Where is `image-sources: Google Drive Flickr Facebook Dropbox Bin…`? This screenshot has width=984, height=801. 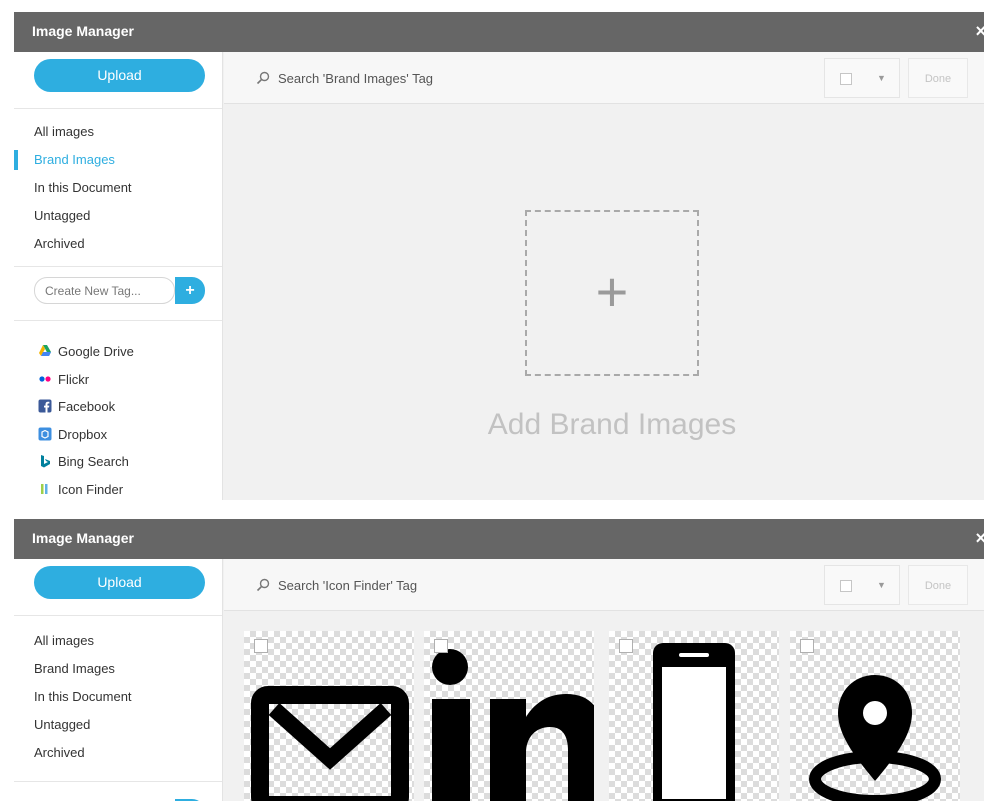 image-sources: Google Drive Flickr Facebook Dropbox Bin… is located at coordinates (118, 419).